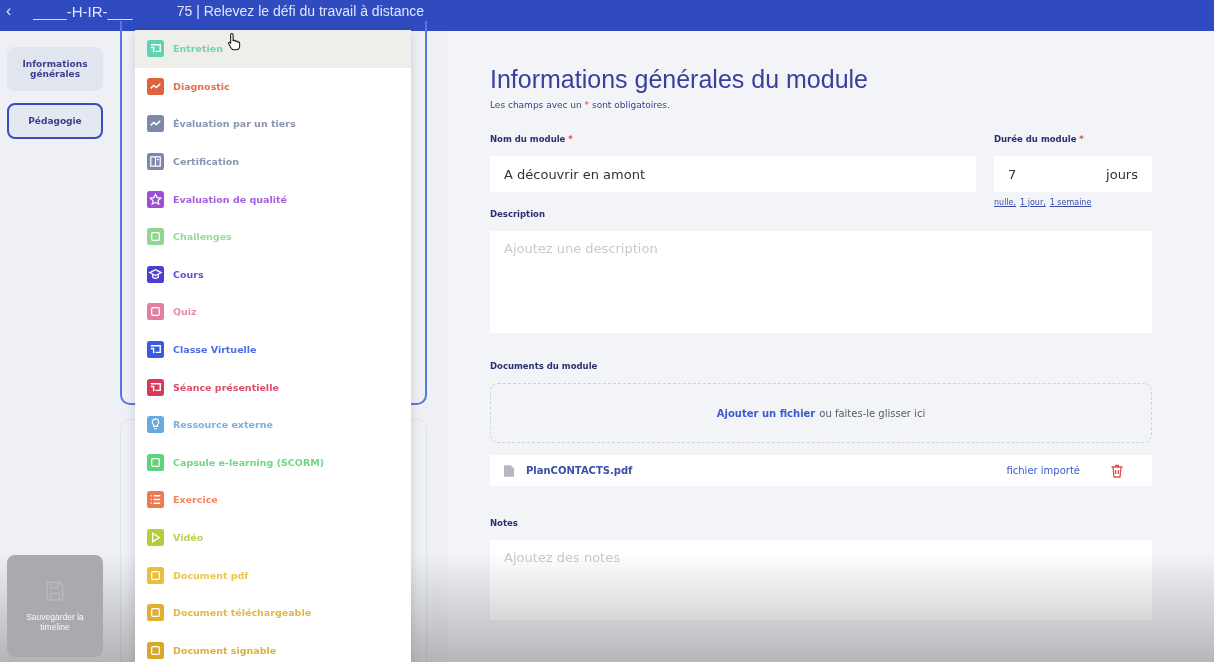 The image size is (1214, 662). Describe the element at coordinates (273, 387) in the screenshot. I see `activity-option: Séance présentielle` at that location.